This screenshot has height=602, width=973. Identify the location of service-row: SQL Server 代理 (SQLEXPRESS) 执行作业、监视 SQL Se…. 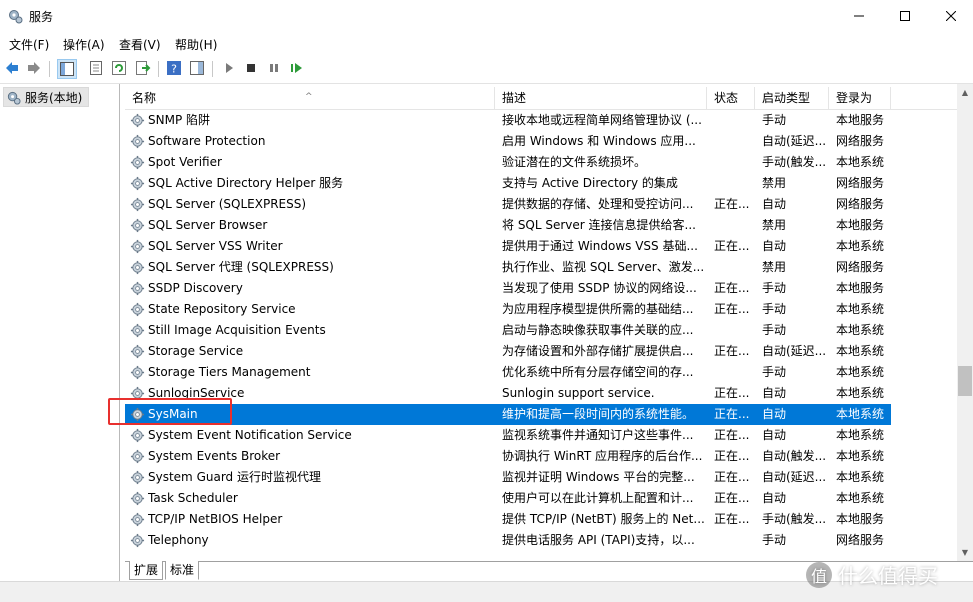
(508, 267).